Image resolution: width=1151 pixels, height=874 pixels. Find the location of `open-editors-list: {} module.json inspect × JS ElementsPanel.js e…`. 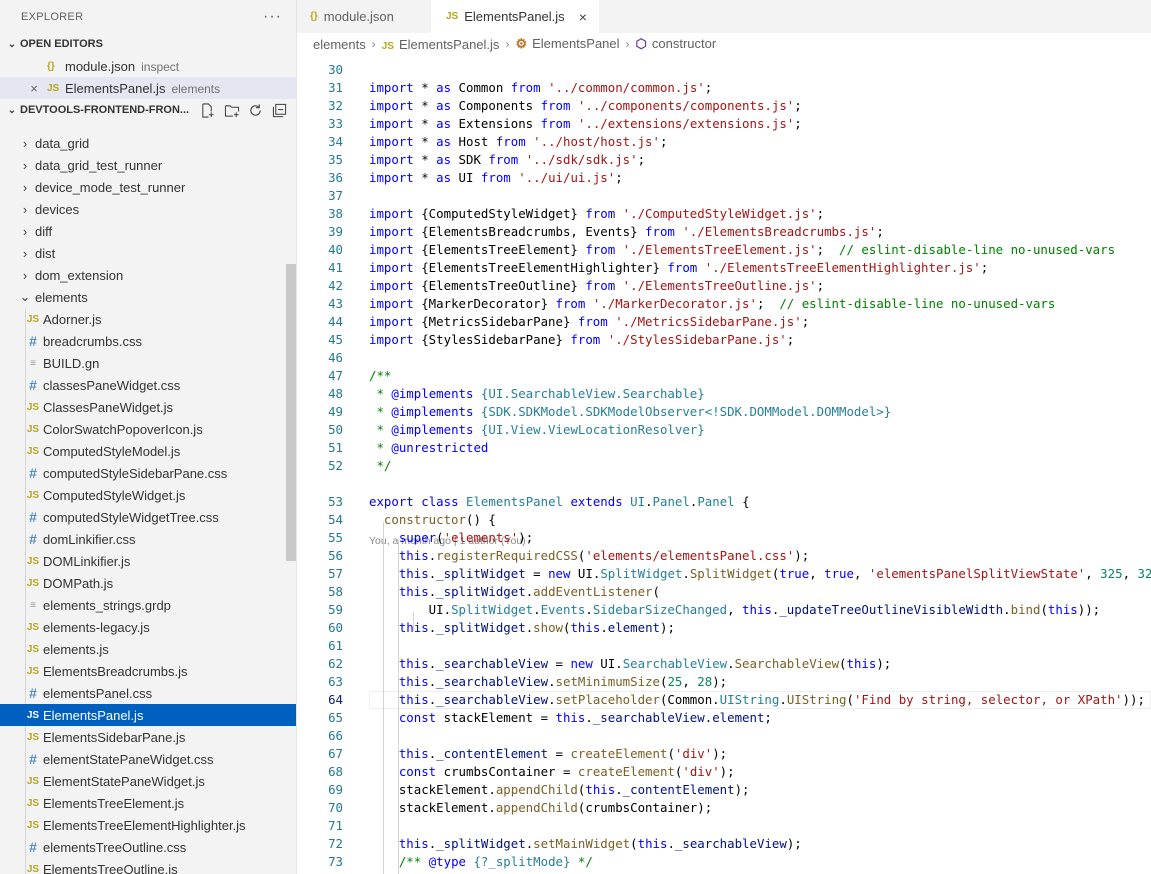

open-editors-list: {} module.json inspect × JS ElementsPanel.js e… is located at coordinates (148, 77).